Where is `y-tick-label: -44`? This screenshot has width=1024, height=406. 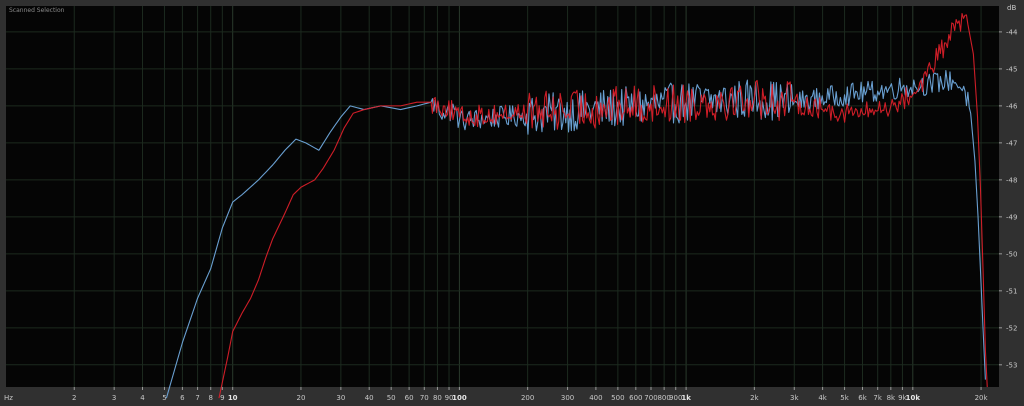
y-tick-label: -44 is located at coordinates (1012, 32).